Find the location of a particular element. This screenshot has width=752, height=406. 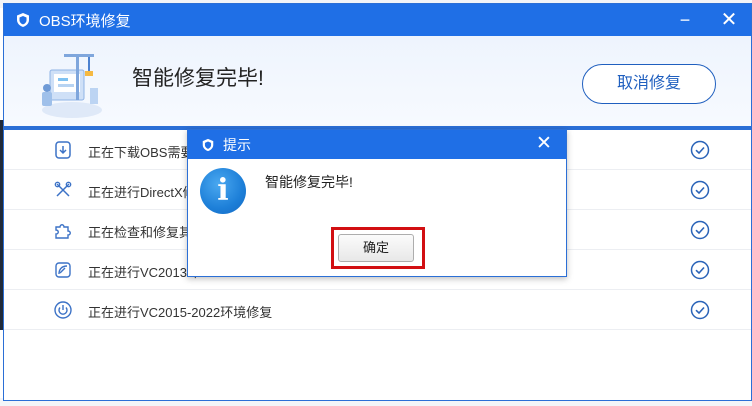

task-row: 正在进行VC2015-2022环境修复 is located at coordinates (377, 310).